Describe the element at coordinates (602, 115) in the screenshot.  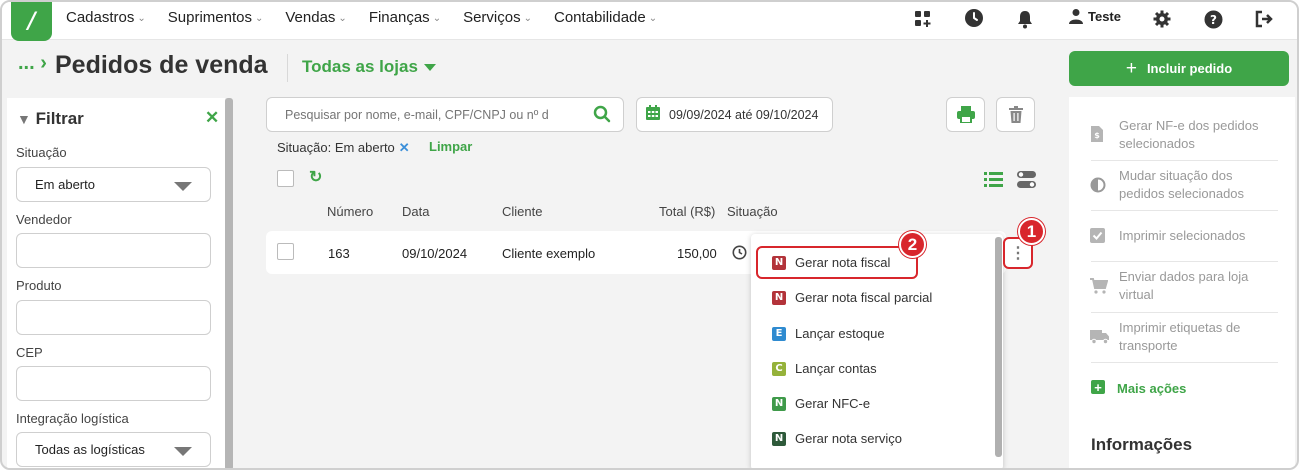
I see `search-icon` at that location.